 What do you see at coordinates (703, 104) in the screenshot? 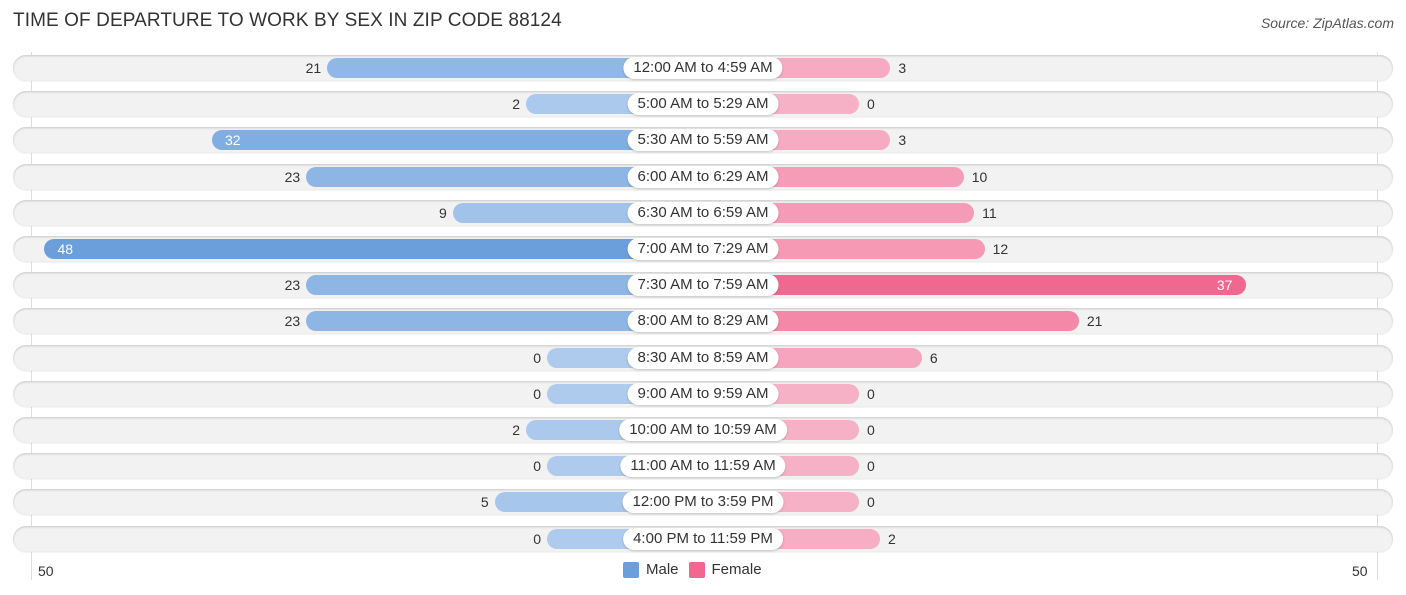
I see `category-label: 5:00 AM to 5:29 AM` at bounding box center [703, 104].